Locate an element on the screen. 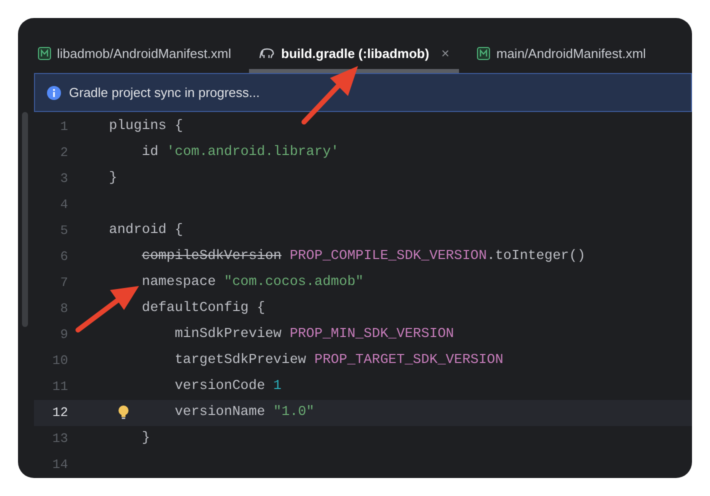 This screenshot has width=710, height=496. close-button: × is located at coordinates (445, 53).